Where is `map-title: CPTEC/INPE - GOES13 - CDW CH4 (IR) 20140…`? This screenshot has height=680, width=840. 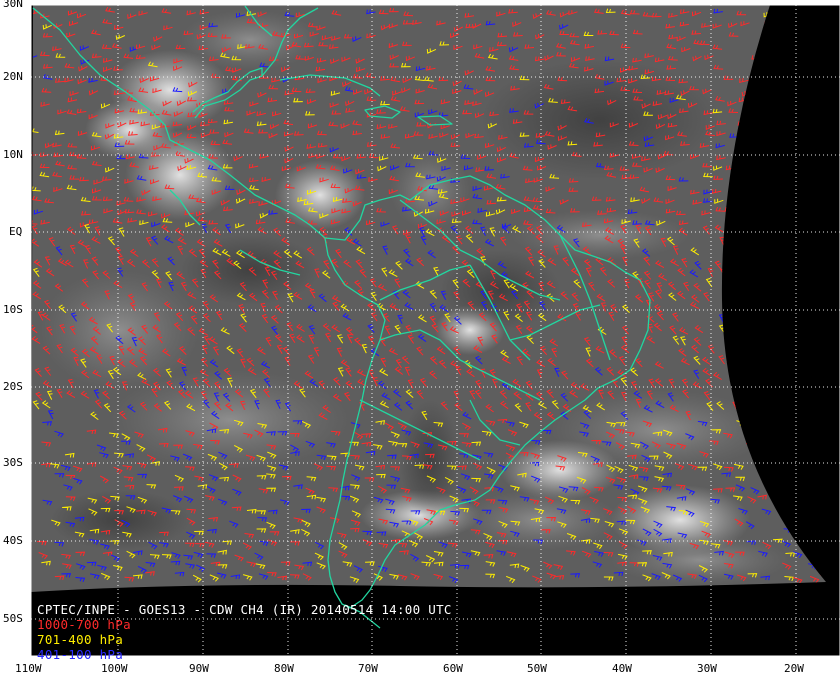 map-title: CPTEC/INPE - GOES13 - CDW CH4 (IR) 20140… is located at coordinates (244, 609).